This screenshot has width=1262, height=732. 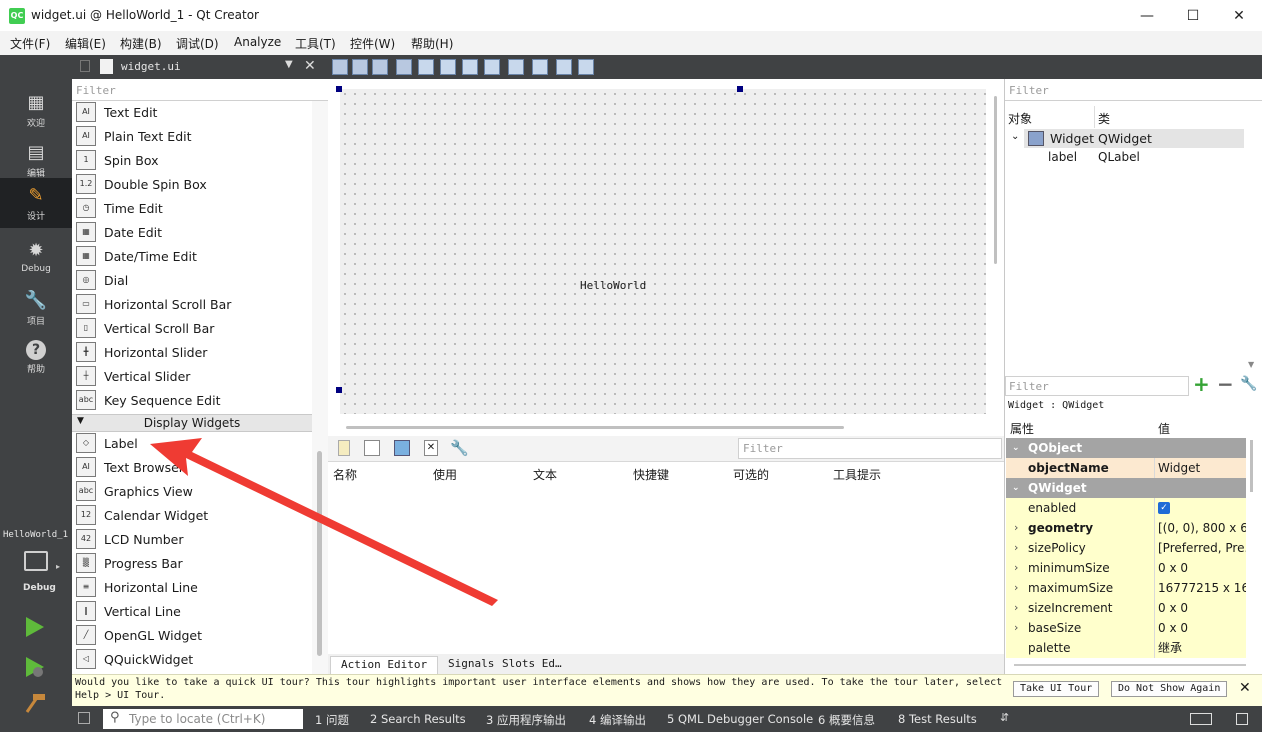 What do you see at coordinates (1201, 384) in the screenshot?
I see `add-property-icon: +` at bounding box center [1201, 384].